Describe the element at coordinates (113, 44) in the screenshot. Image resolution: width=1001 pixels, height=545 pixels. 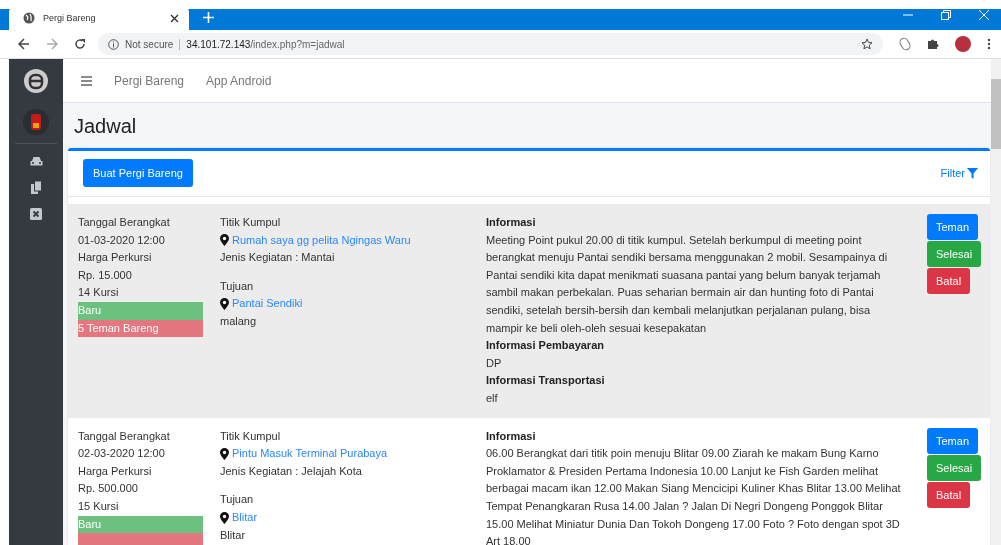
I see `info-icon` at that location.